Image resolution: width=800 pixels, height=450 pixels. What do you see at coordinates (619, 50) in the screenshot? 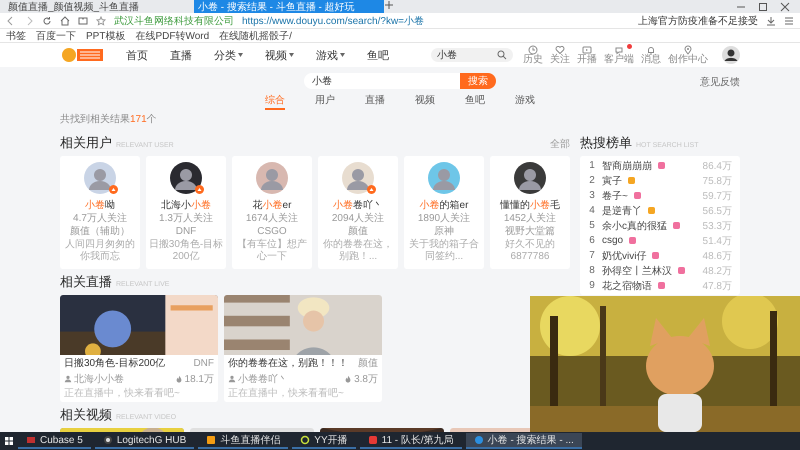
I see `chat-icon` at bounding box center [619, 50].